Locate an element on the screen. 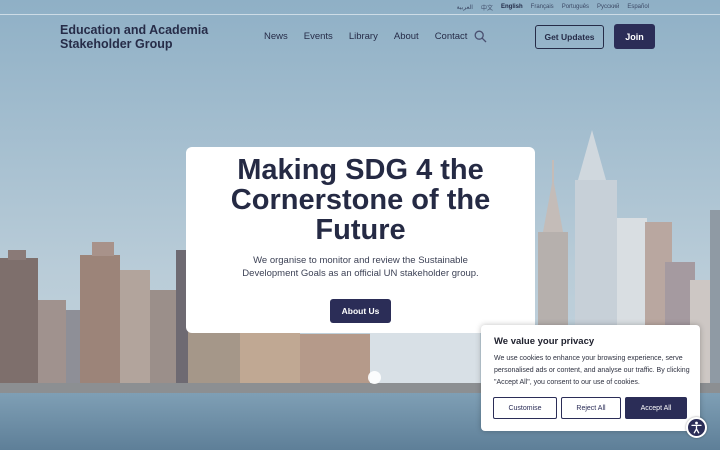  about-us-button: About Us is located at coordinates (360, 311).